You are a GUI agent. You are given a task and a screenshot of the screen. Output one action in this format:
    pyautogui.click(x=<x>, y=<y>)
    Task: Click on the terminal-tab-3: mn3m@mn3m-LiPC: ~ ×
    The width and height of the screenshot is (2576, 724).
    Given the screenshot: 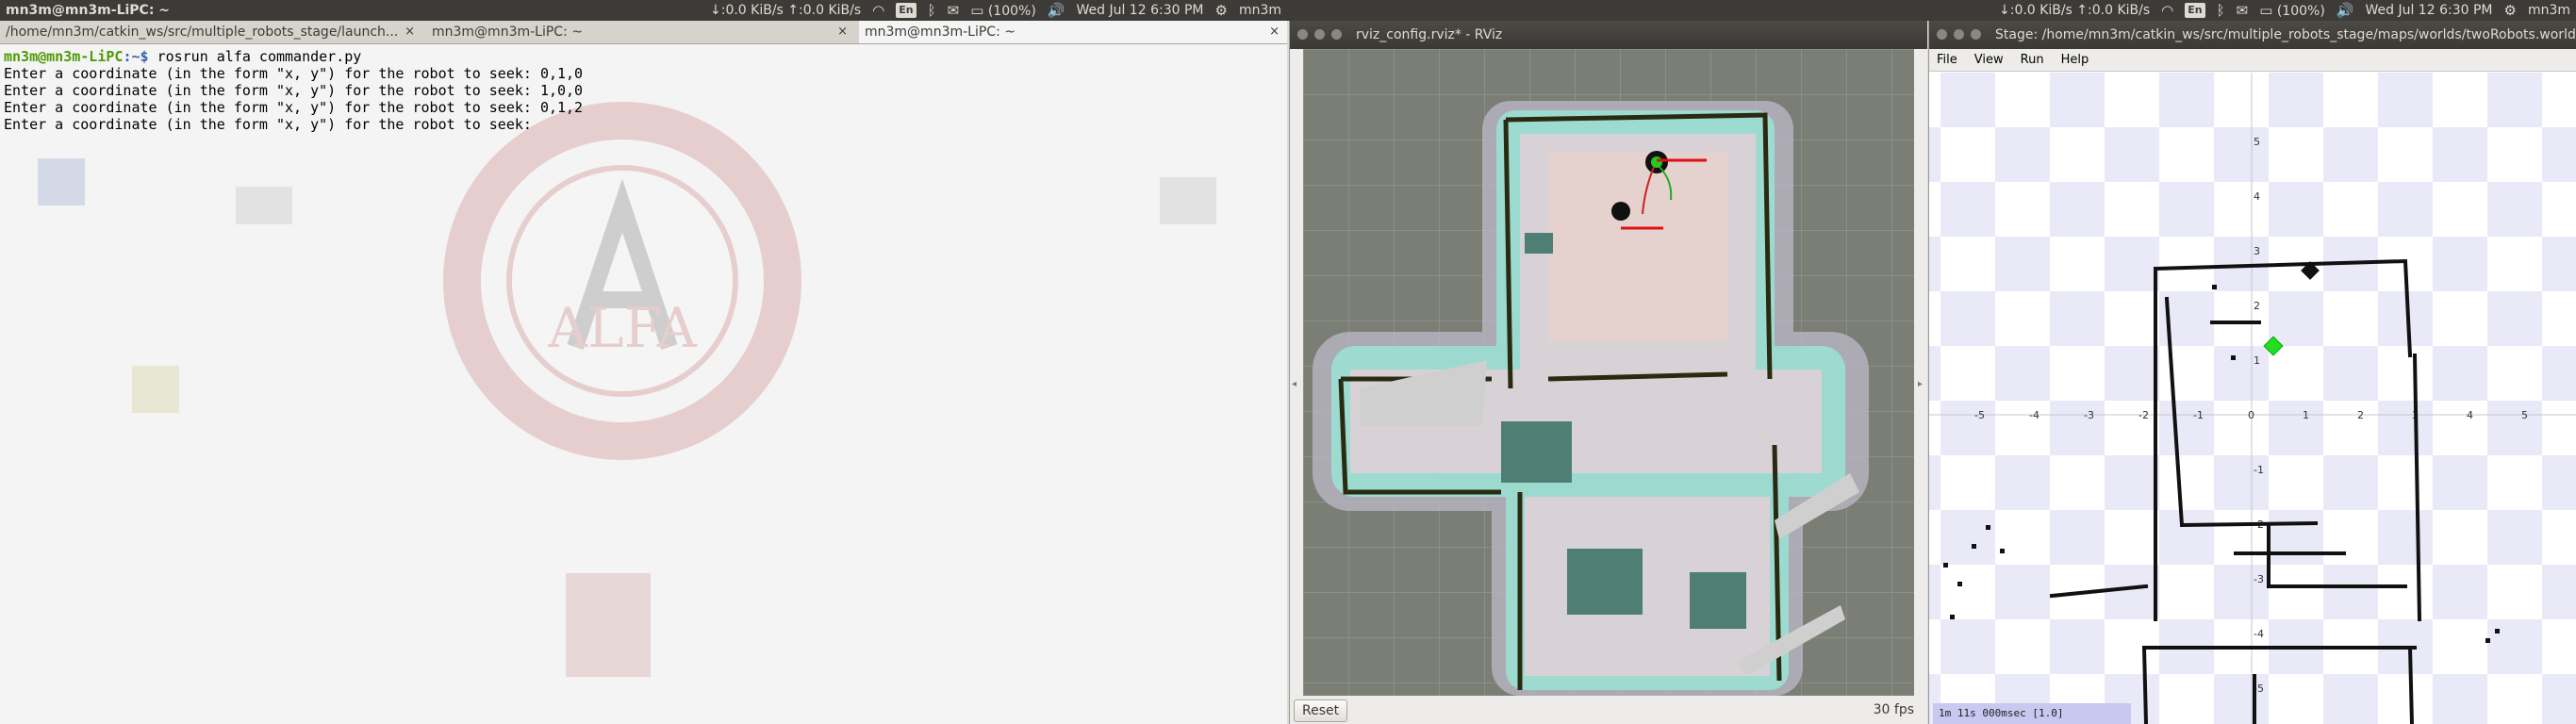 What is the action you would take?
    pyautogui.click(x=1073, y=32)
    